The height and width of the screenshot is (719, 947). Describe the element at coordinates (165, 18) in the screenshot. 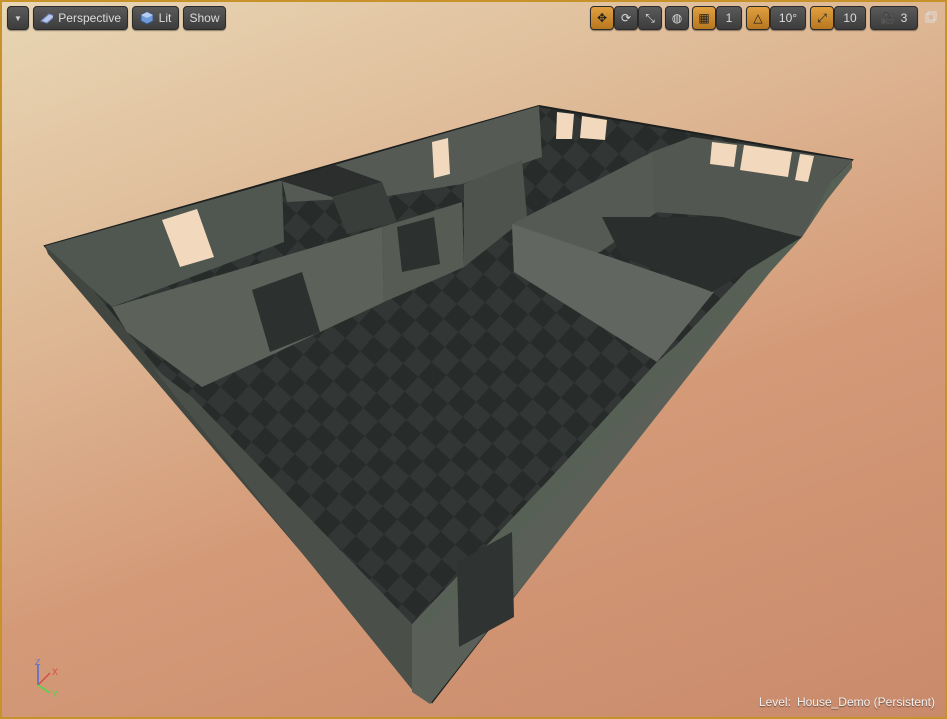

I see `lighting-label: Lit` at that location.